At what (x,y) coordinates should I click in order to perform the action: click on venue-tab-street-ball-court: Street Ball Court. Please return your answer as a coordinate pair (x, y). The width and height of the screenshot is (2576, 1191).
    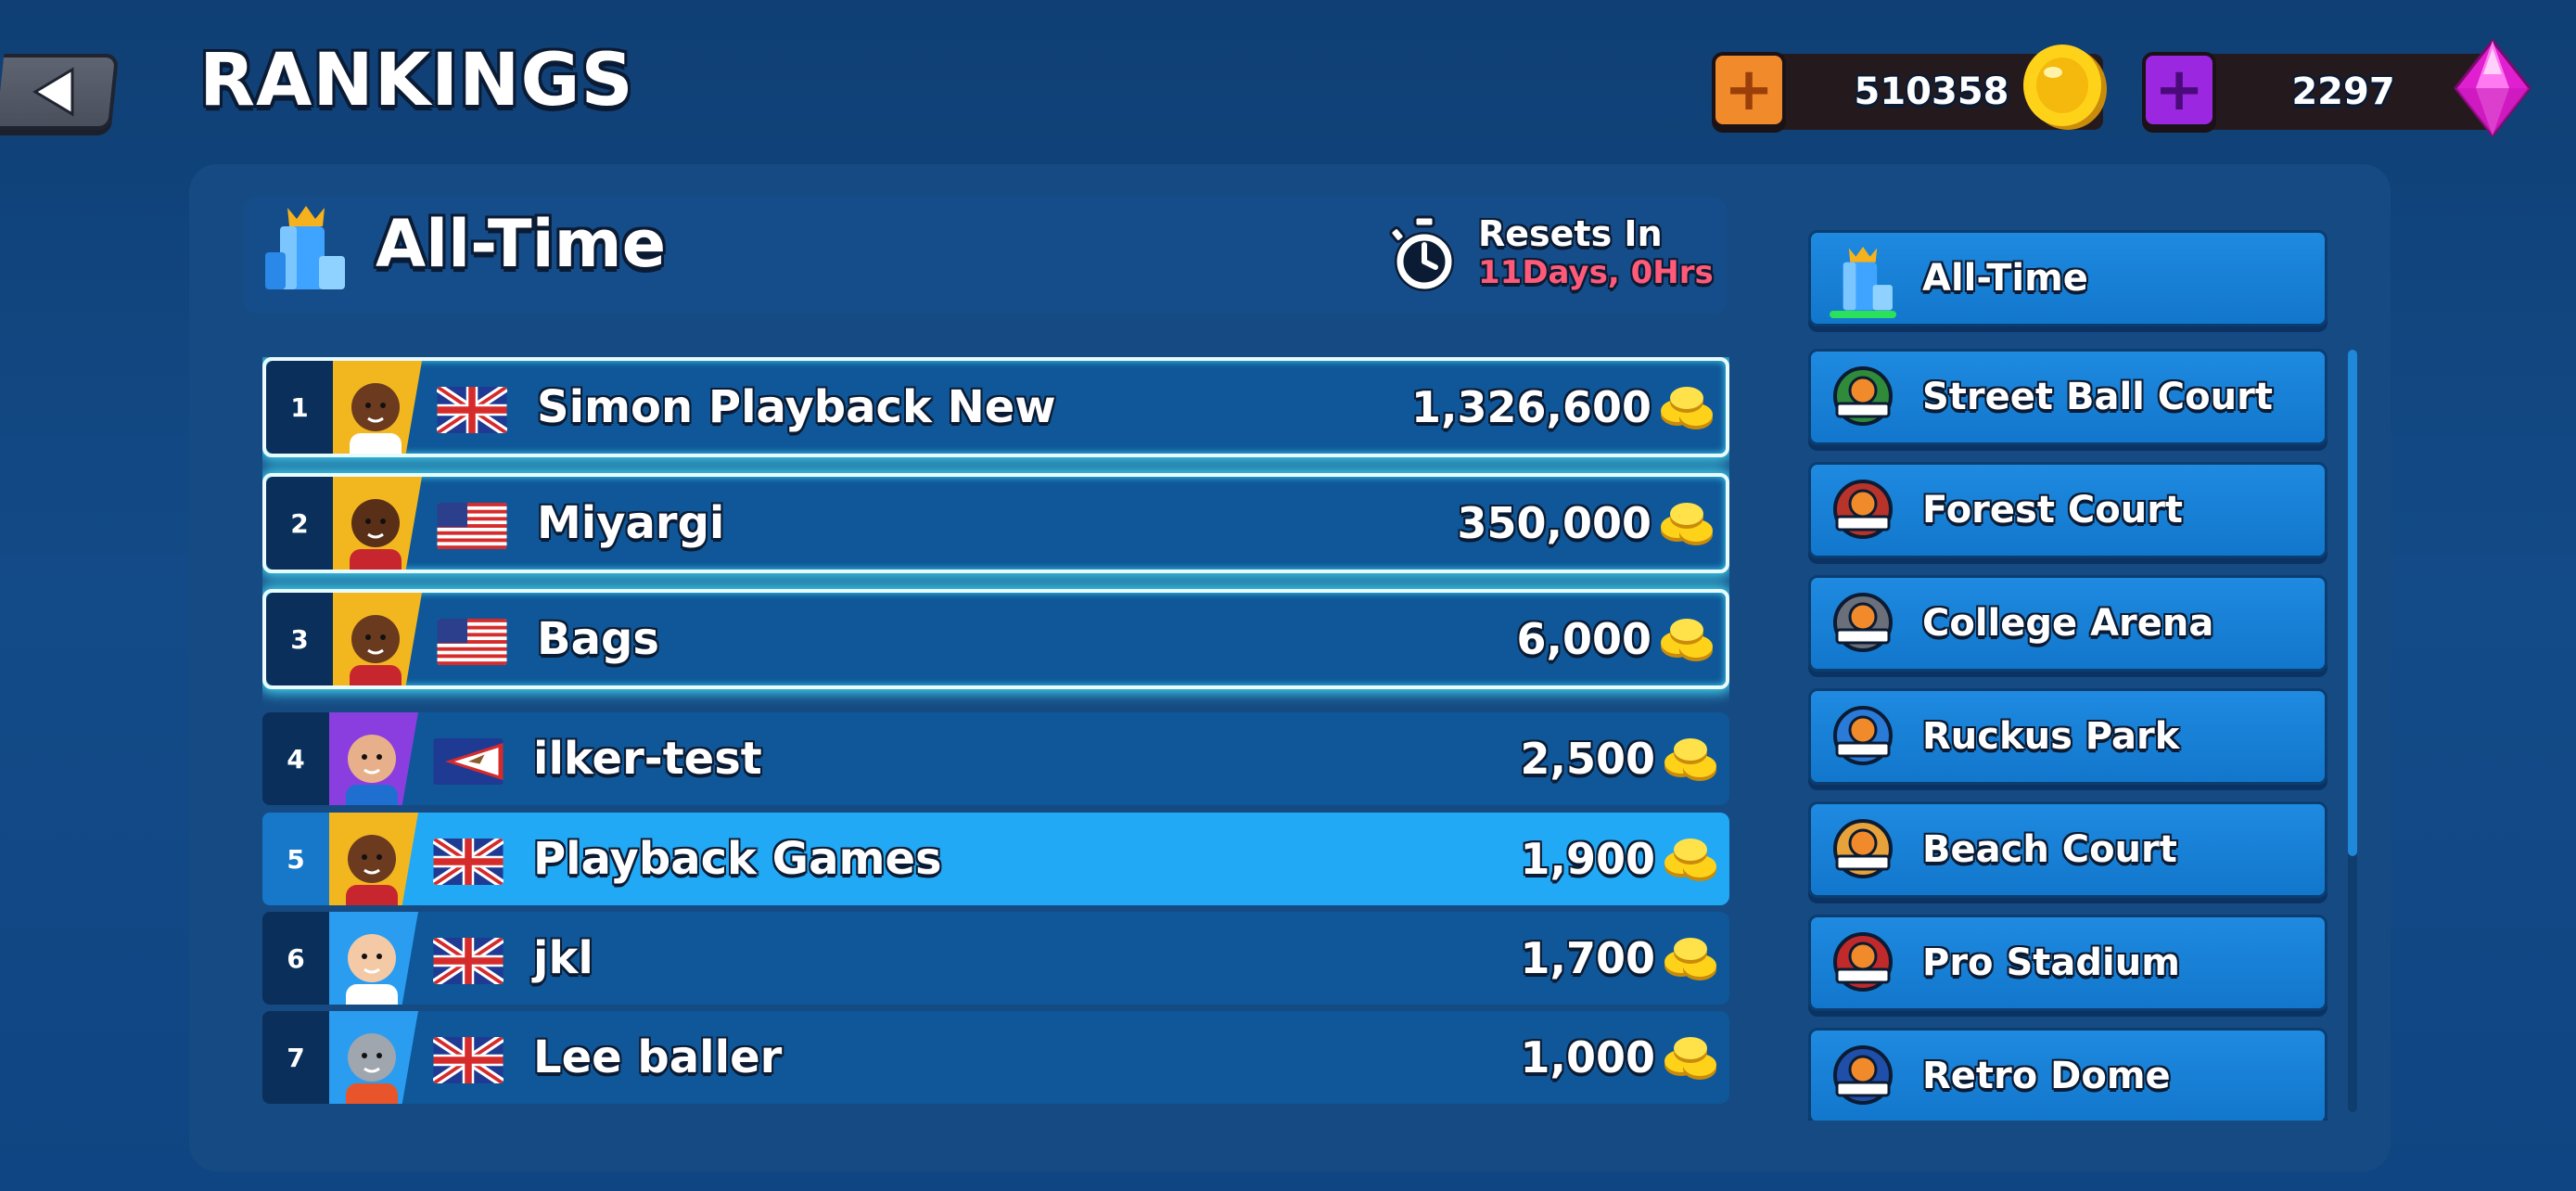
    Looking at the image, I should click on (2067, 397).